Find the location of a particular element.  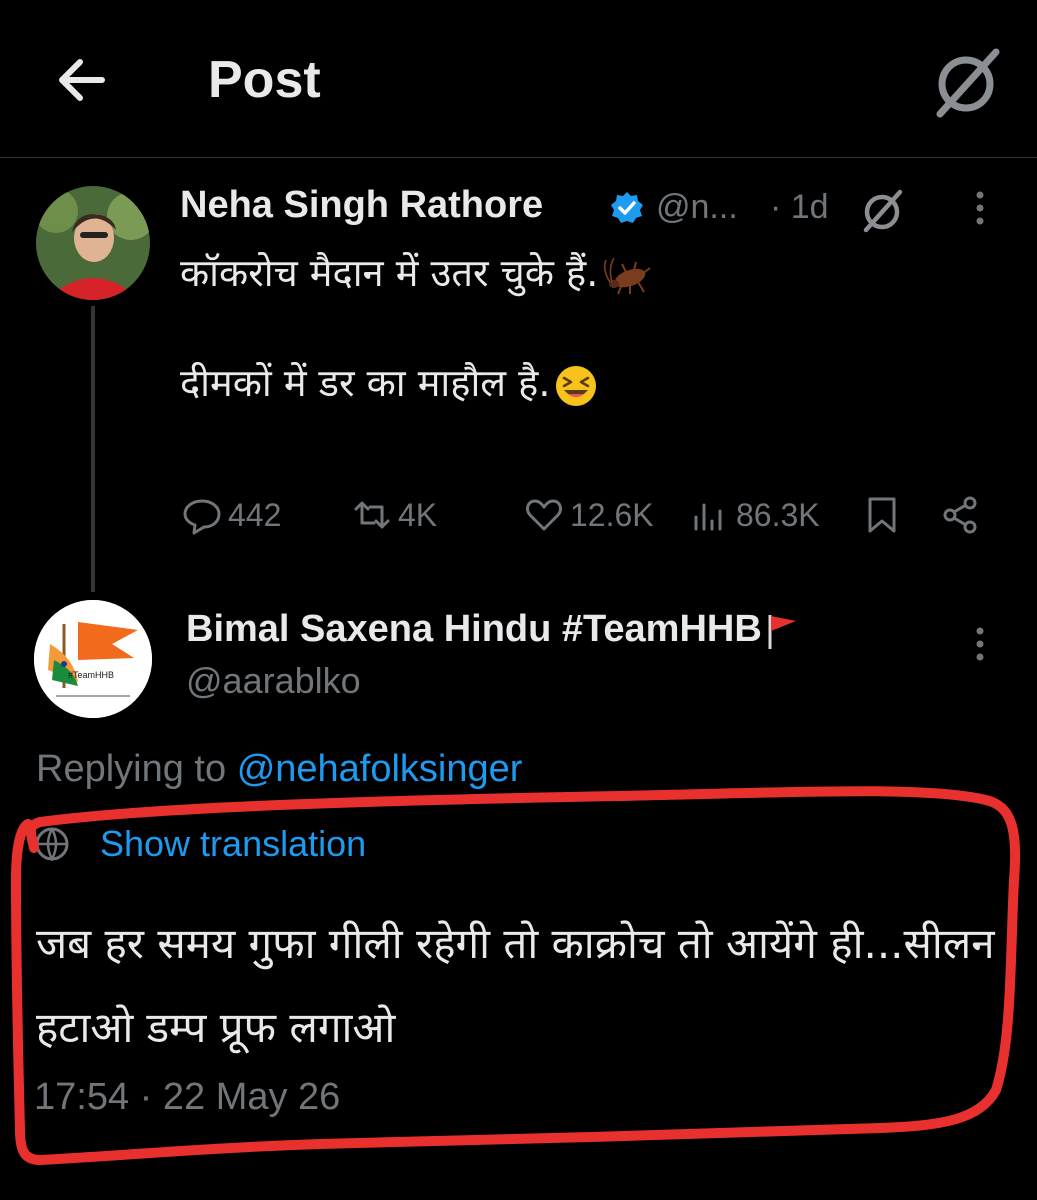

triangular-flag-emoji-icon is located at coordinates (782, 631).